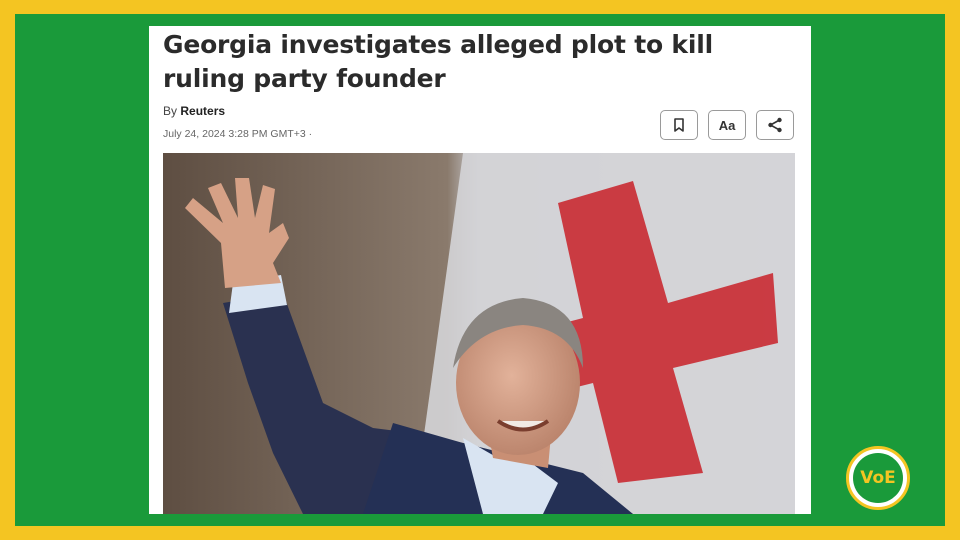 This screenshot has height=540, width=960. What do you see at coordinates (727, 125) in the screenshot?
I see `font-size-button: Aa` at bounding box center [727, 125].